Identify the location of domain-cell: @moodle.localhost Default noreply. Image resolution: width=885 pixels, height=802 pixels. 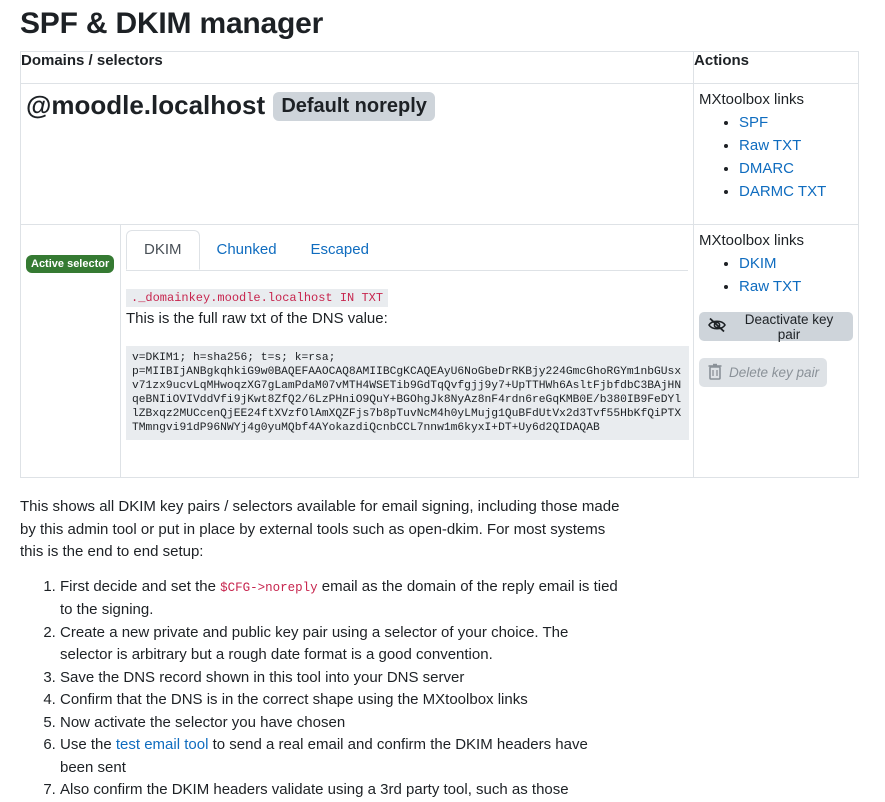
(357, 154).